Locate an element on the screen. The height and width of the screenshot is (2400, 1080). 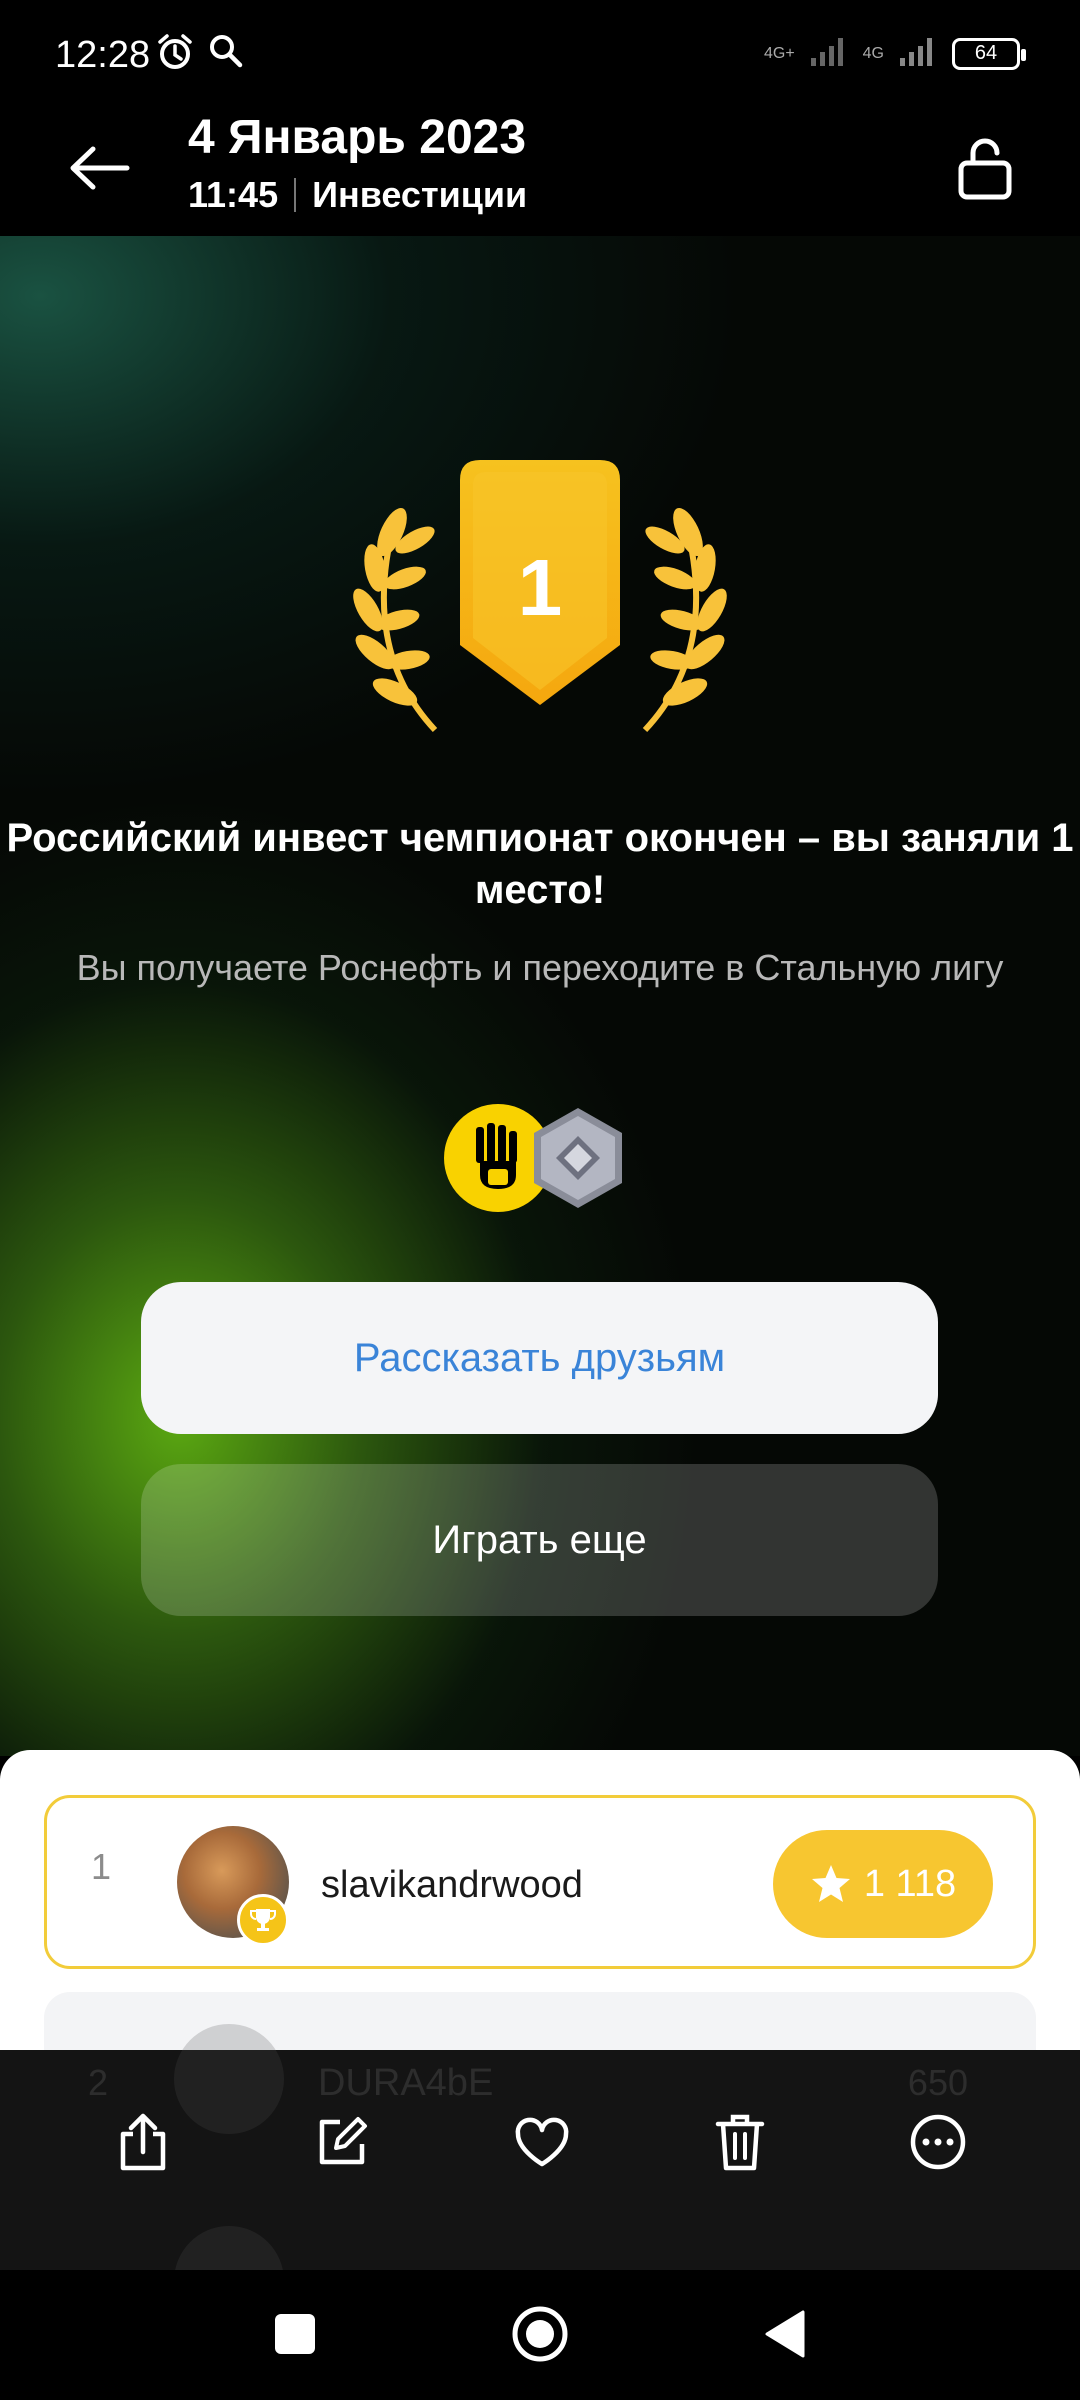
header-time: 11:45 is located at coordinates (233, 194).